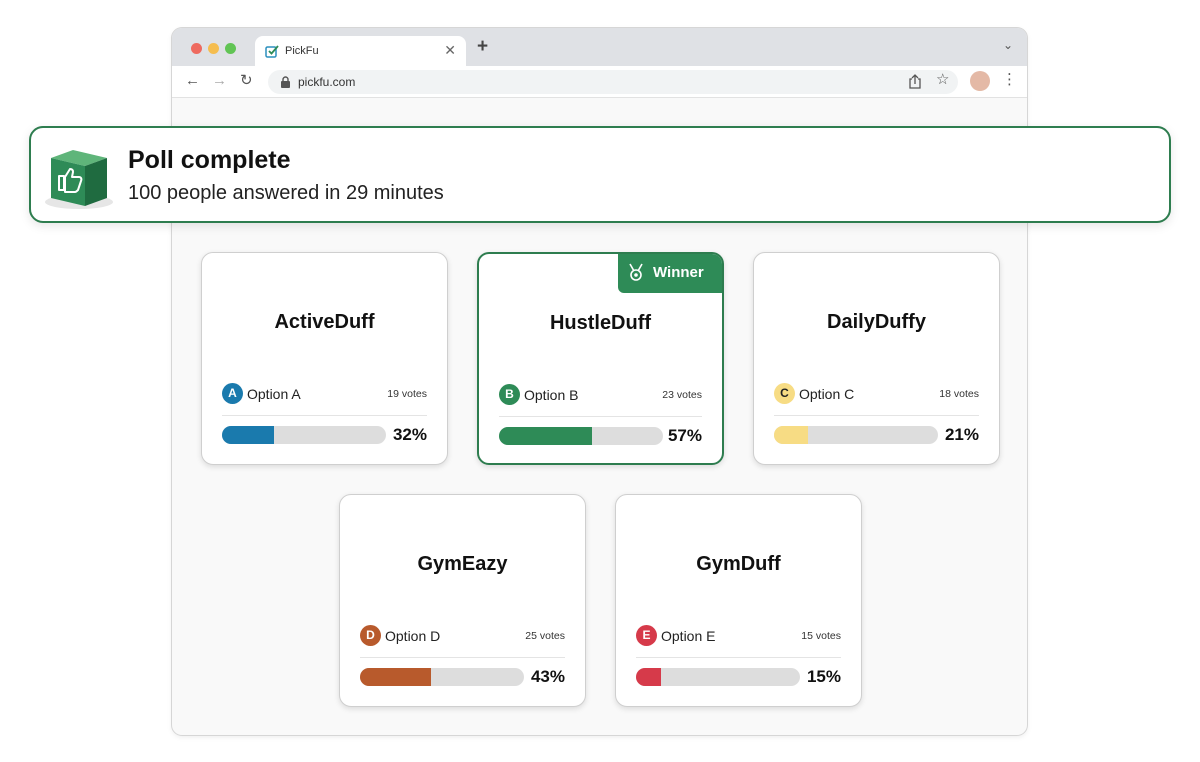  I want to click on option-card-e: GymDuff E Option E 15 votes 15%, so click(738, 600).